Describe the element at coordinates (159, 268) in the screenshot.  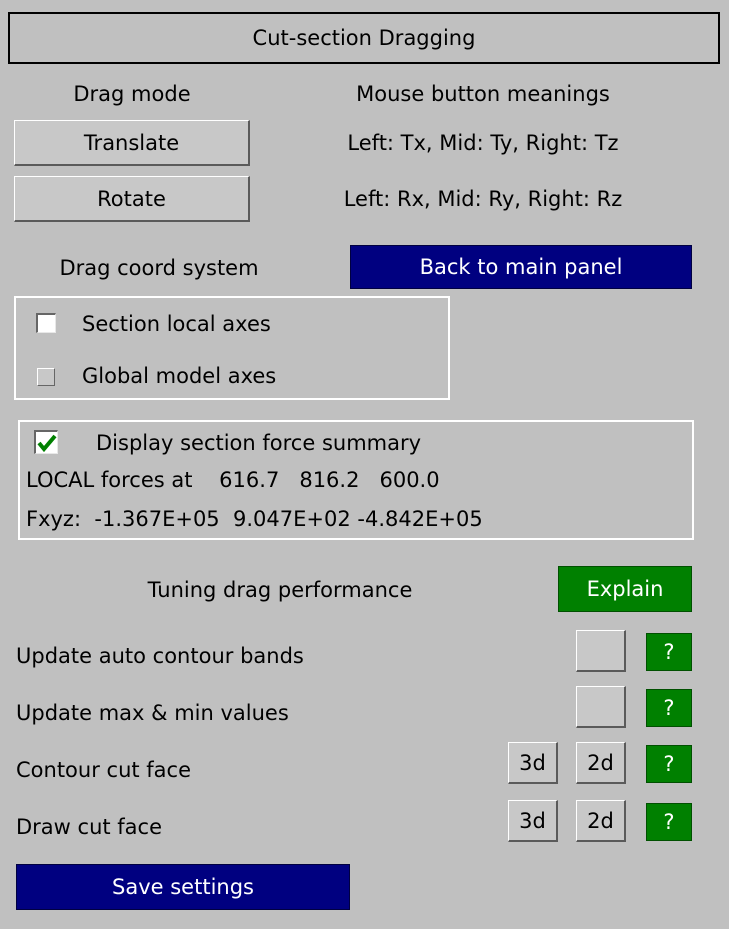
I see `coord-system-label: Drag coord system` at that location.